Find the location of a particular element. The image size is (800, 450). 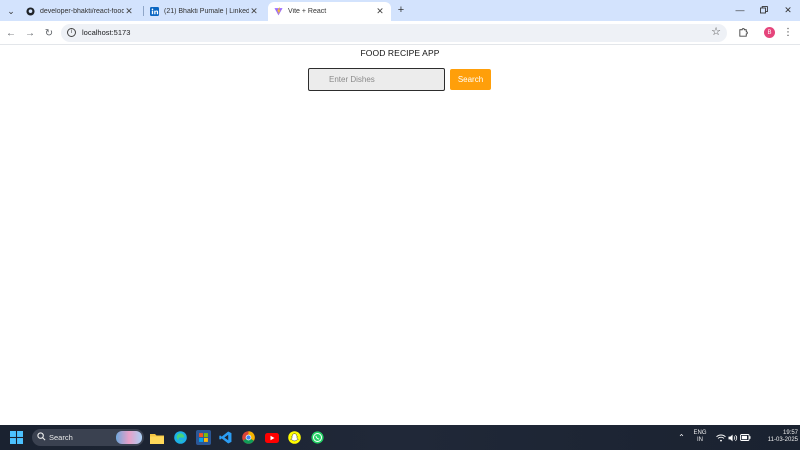

profile-avatar: B is located at coordinates (769, 32).